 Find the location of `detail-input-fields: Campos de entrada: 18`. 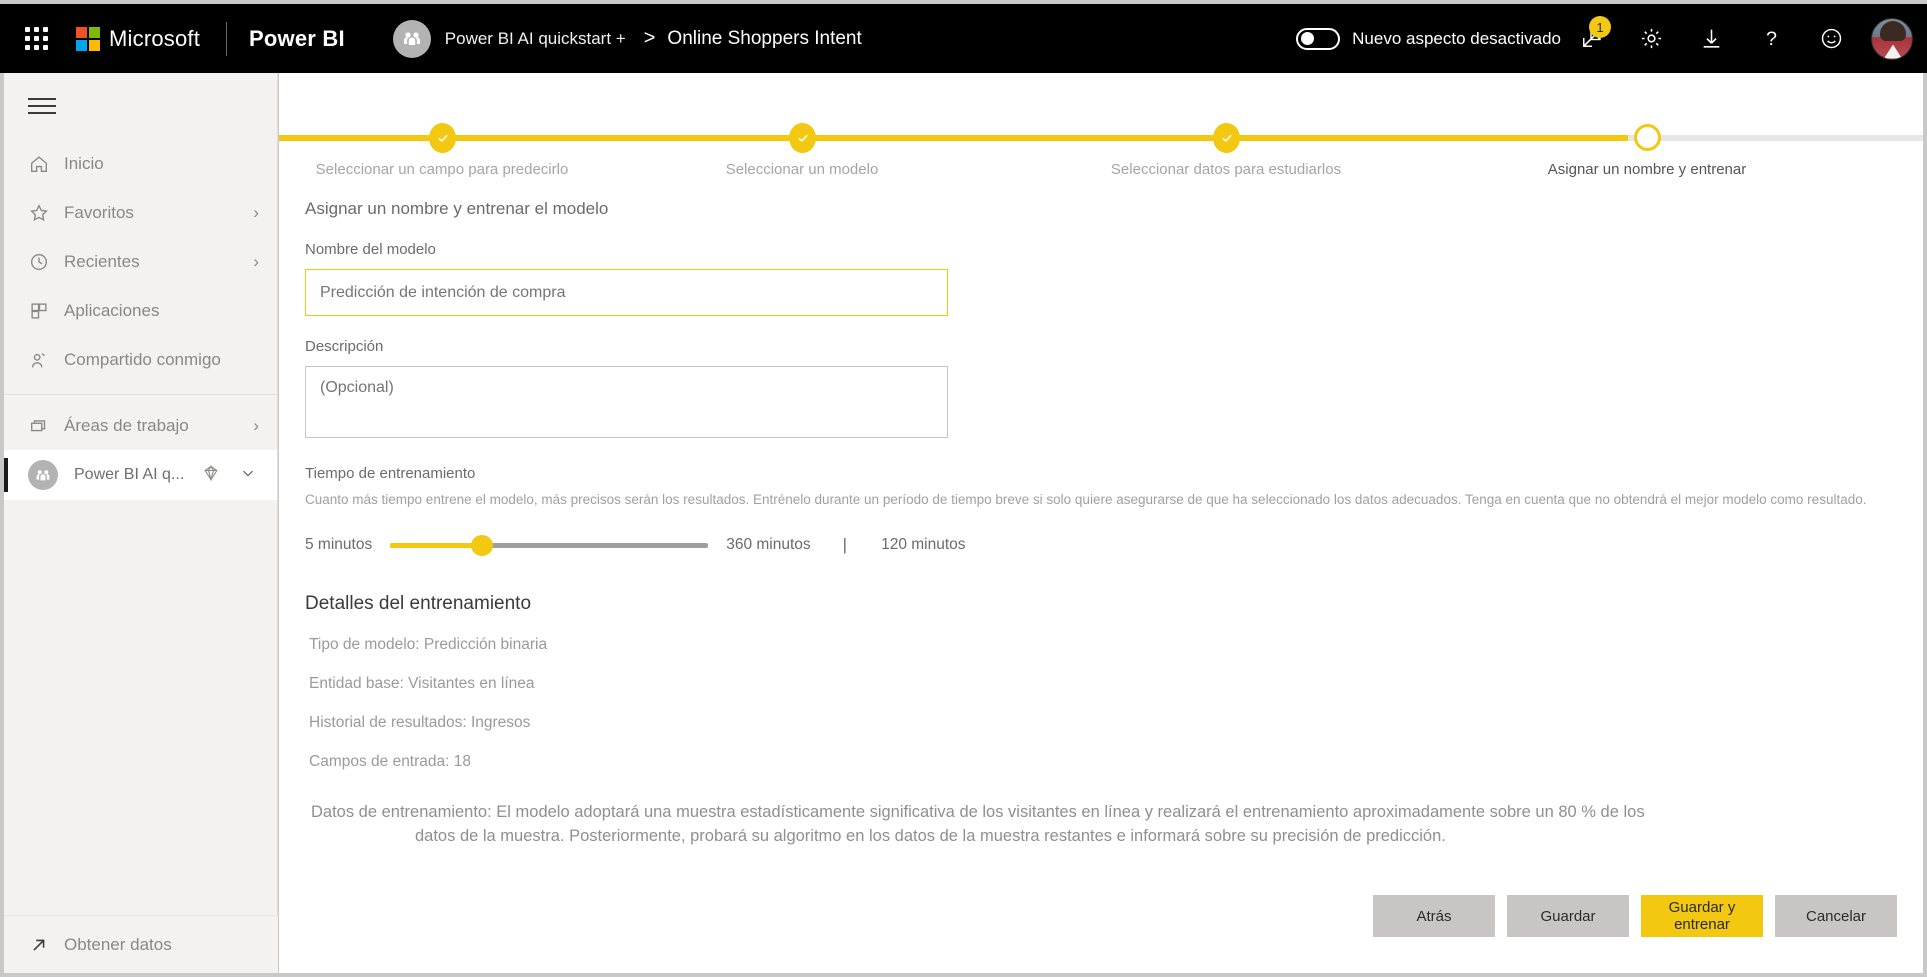

detail-input-fields: Campos de entrada: 18 is located at coordinates (390, 761).